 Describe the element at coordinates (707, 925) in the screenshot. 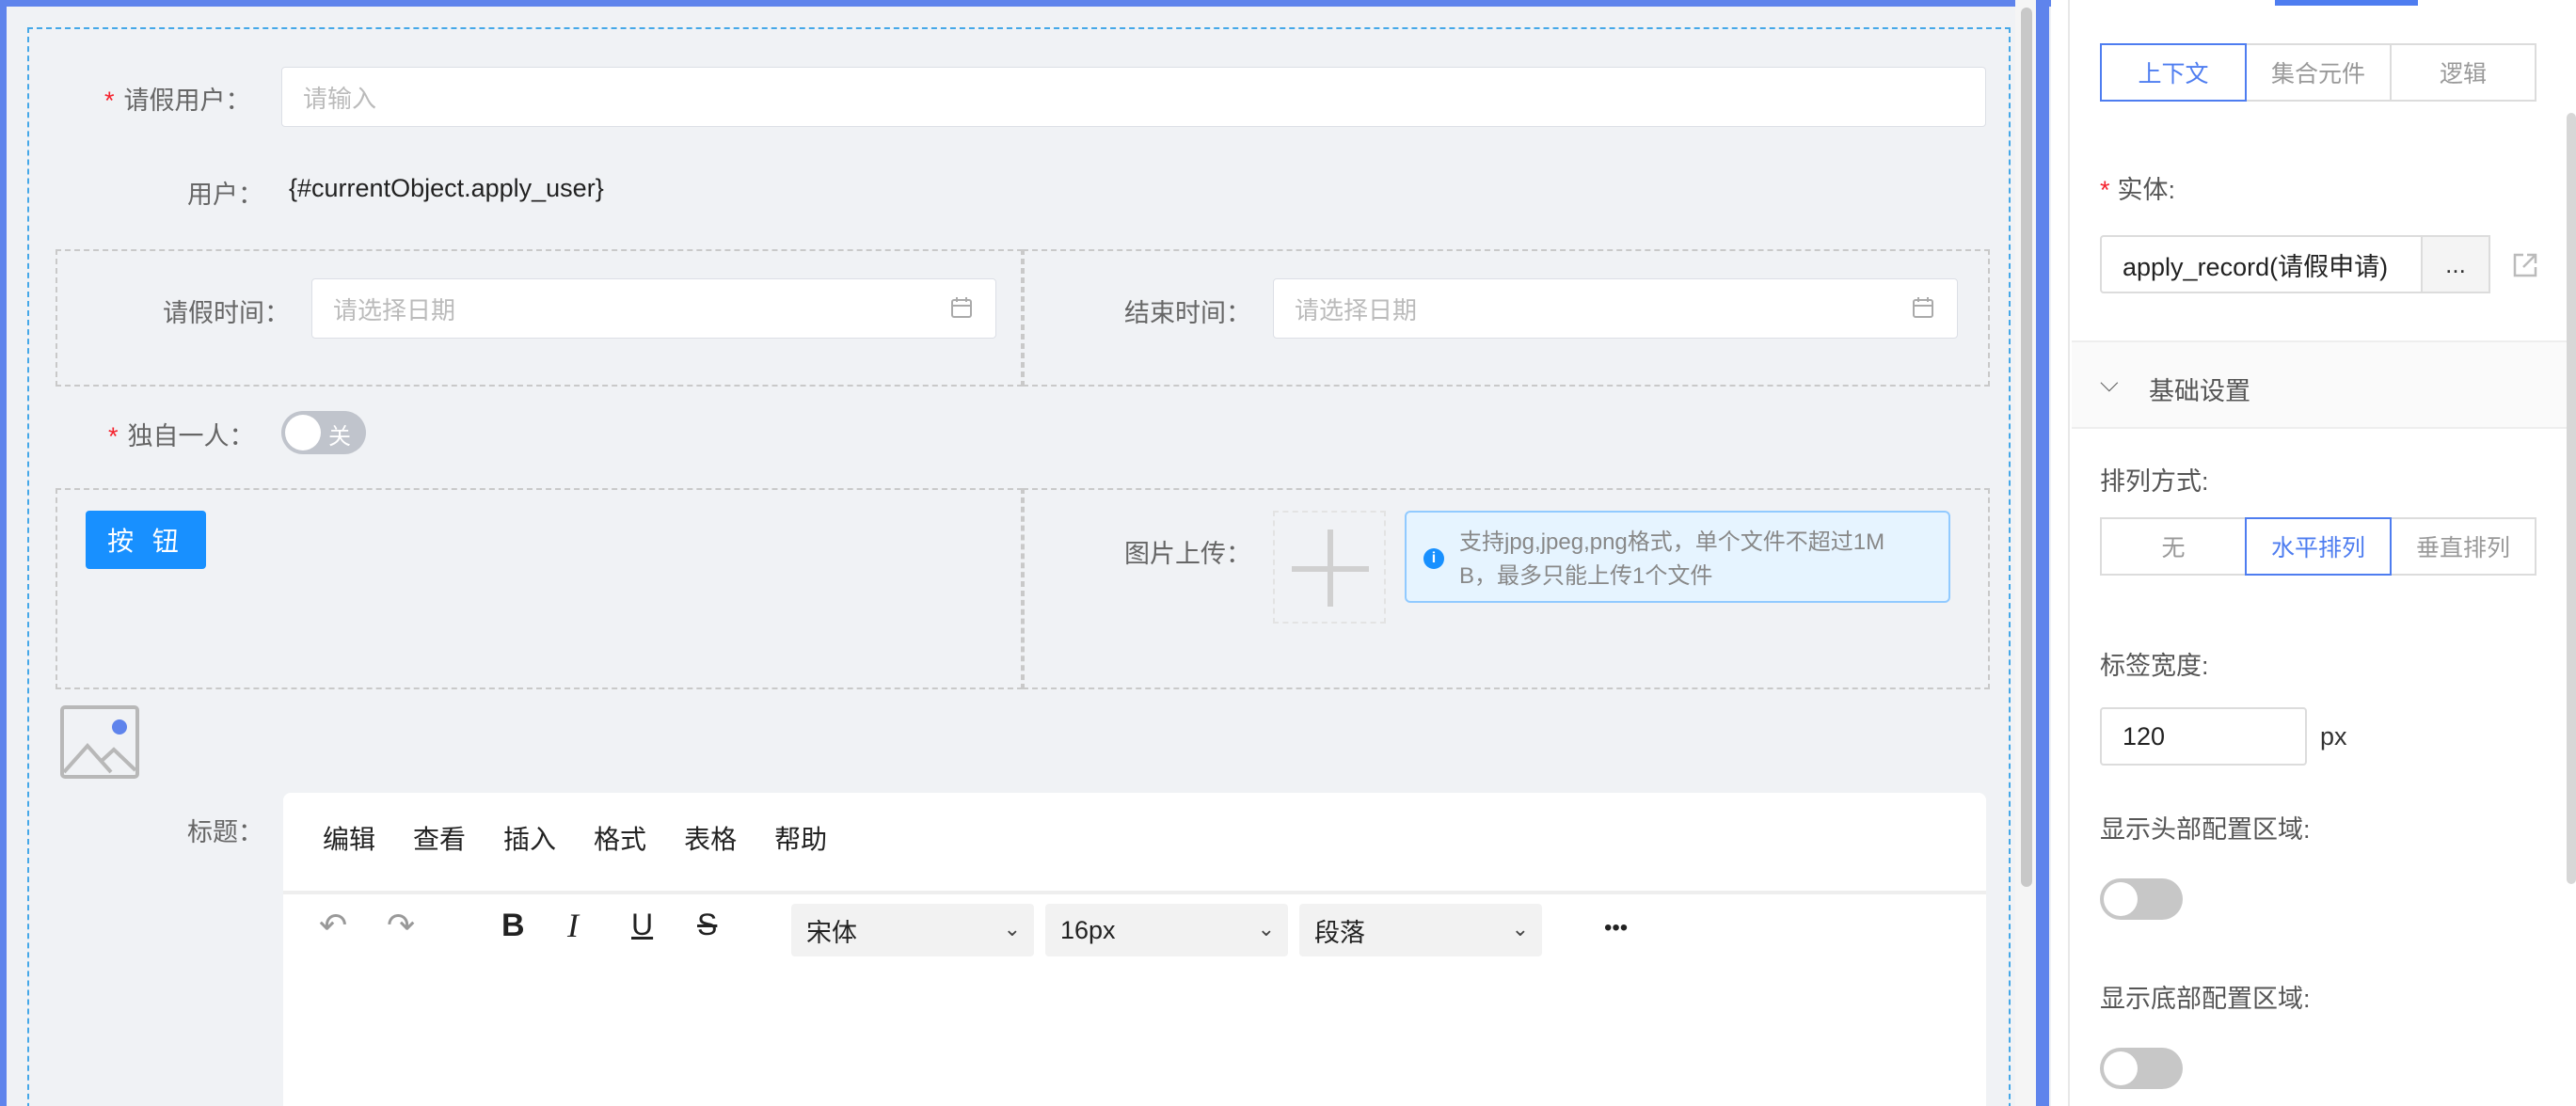

I see `strikethrough-icon: S` at that location.